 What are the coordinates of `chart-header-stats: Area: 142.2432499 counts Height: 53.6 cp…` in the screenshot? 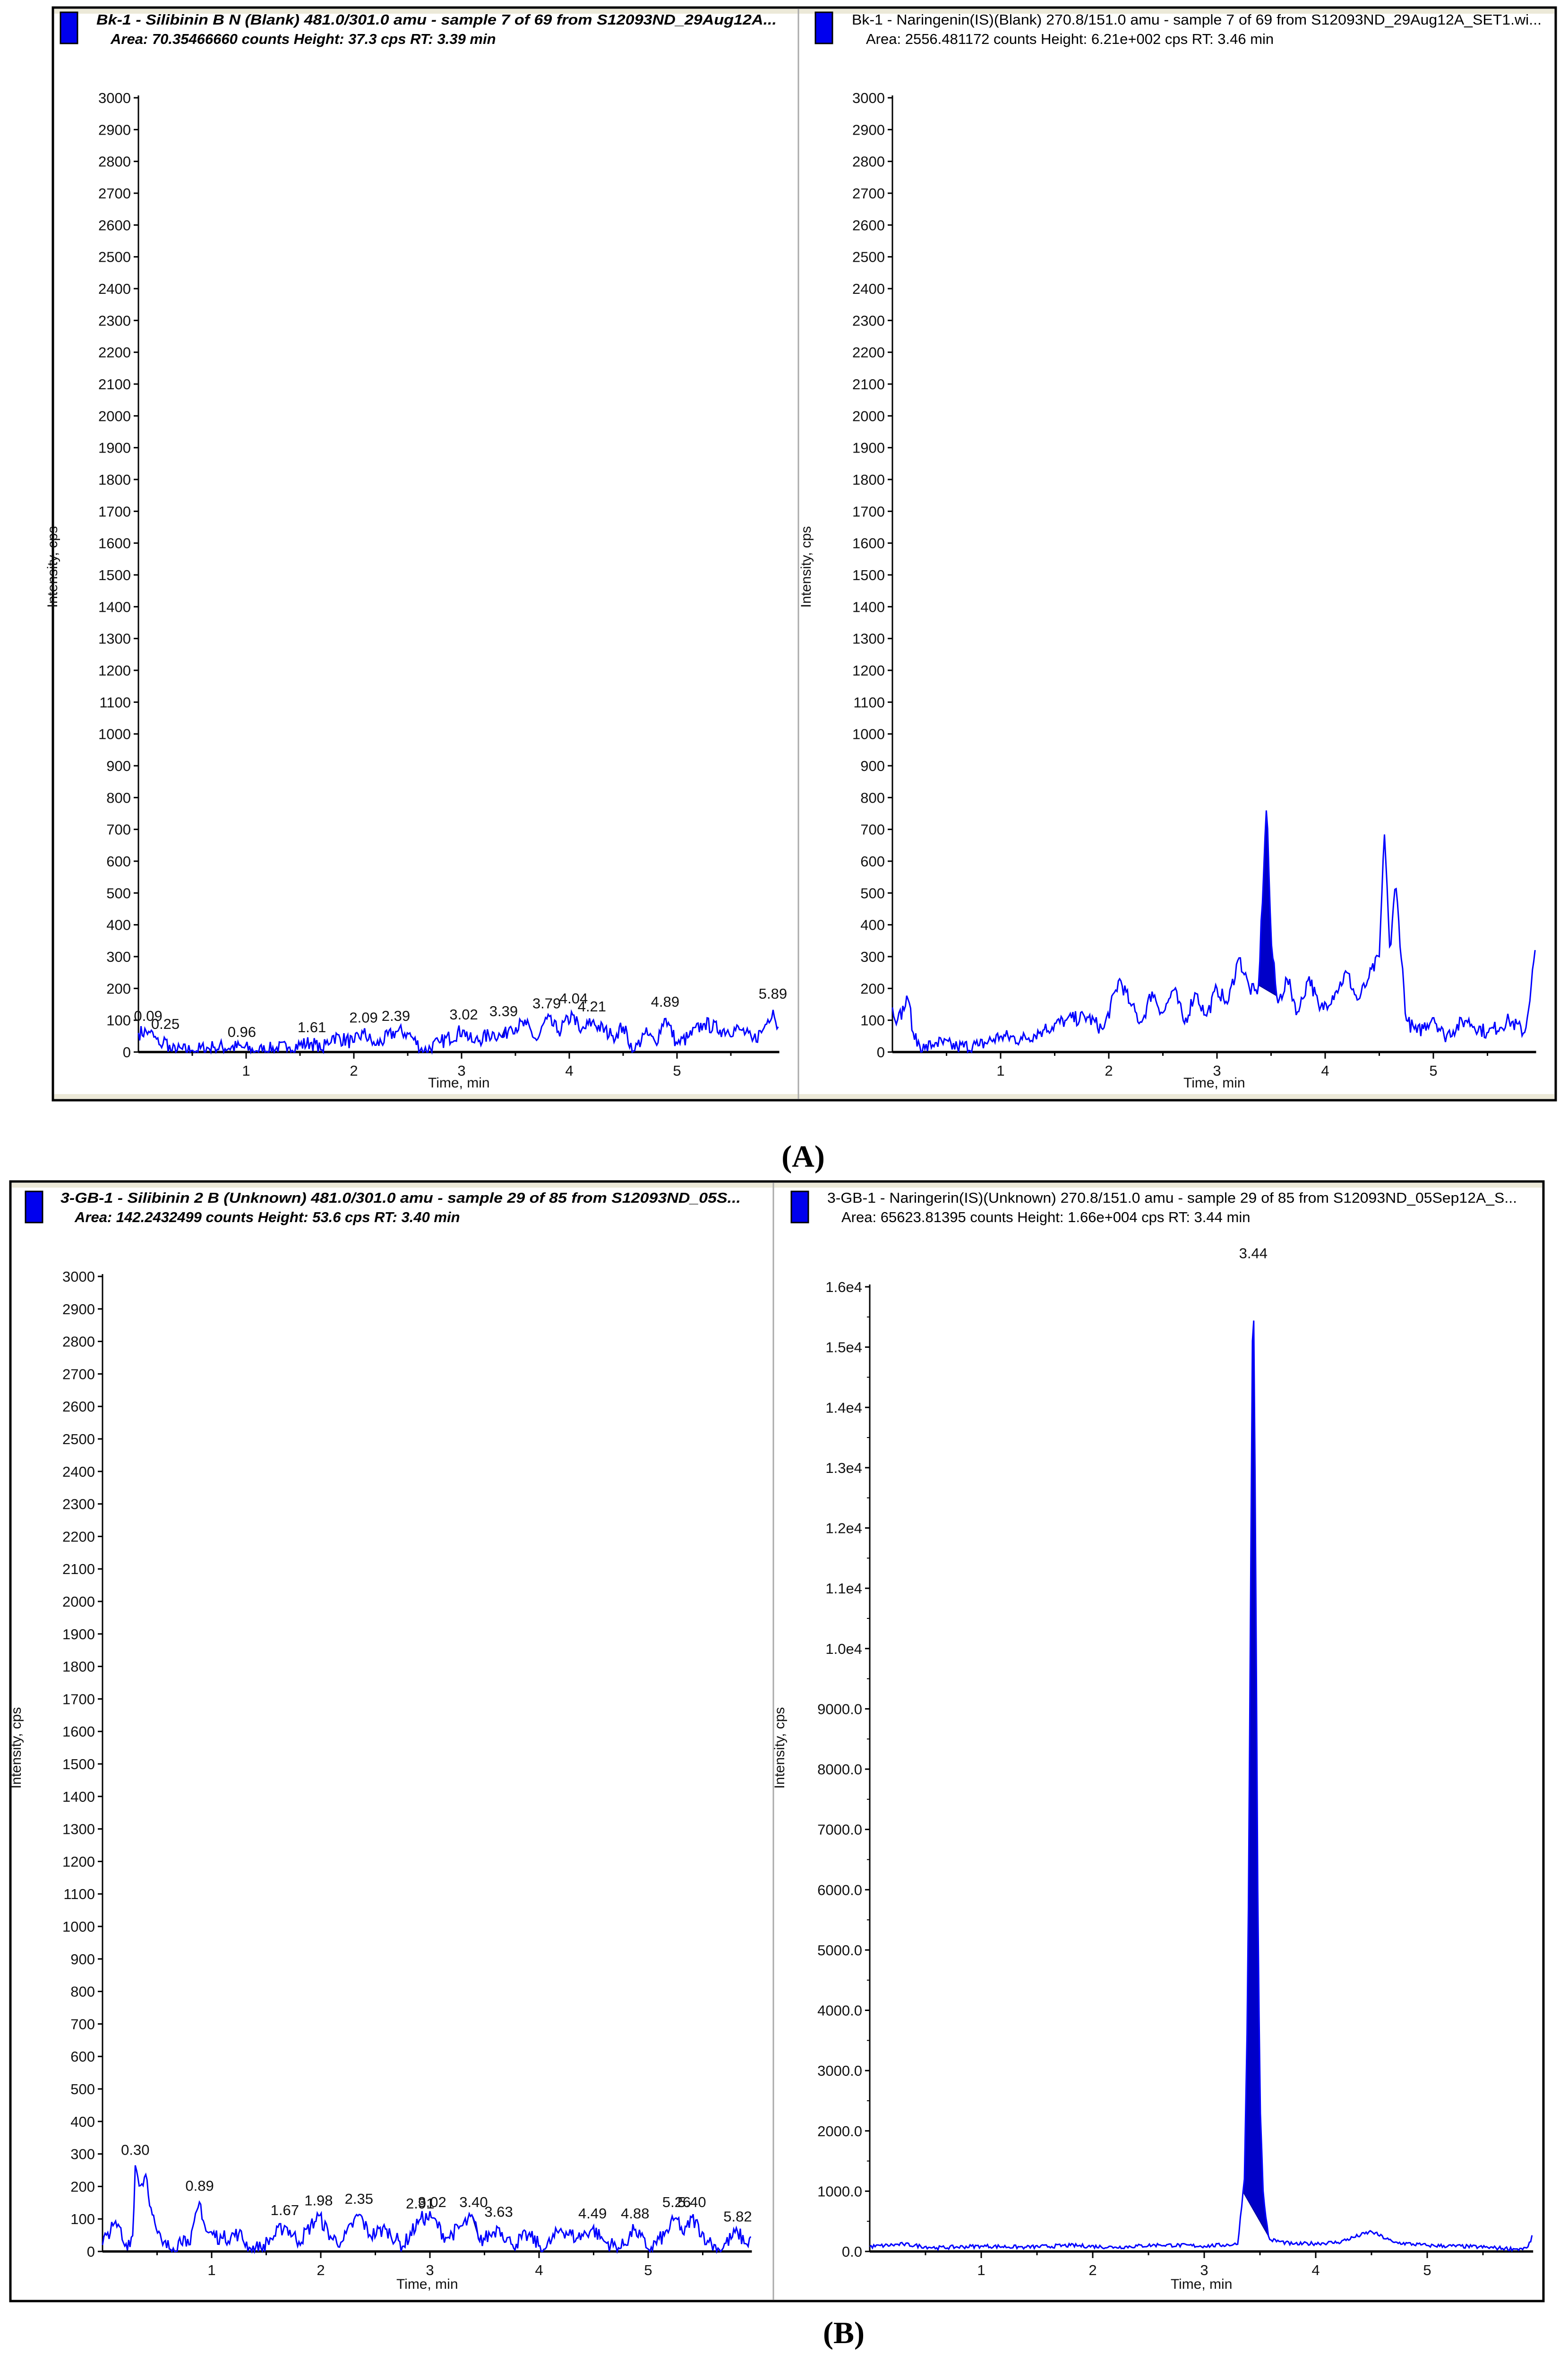 It's located at (267, 1217).